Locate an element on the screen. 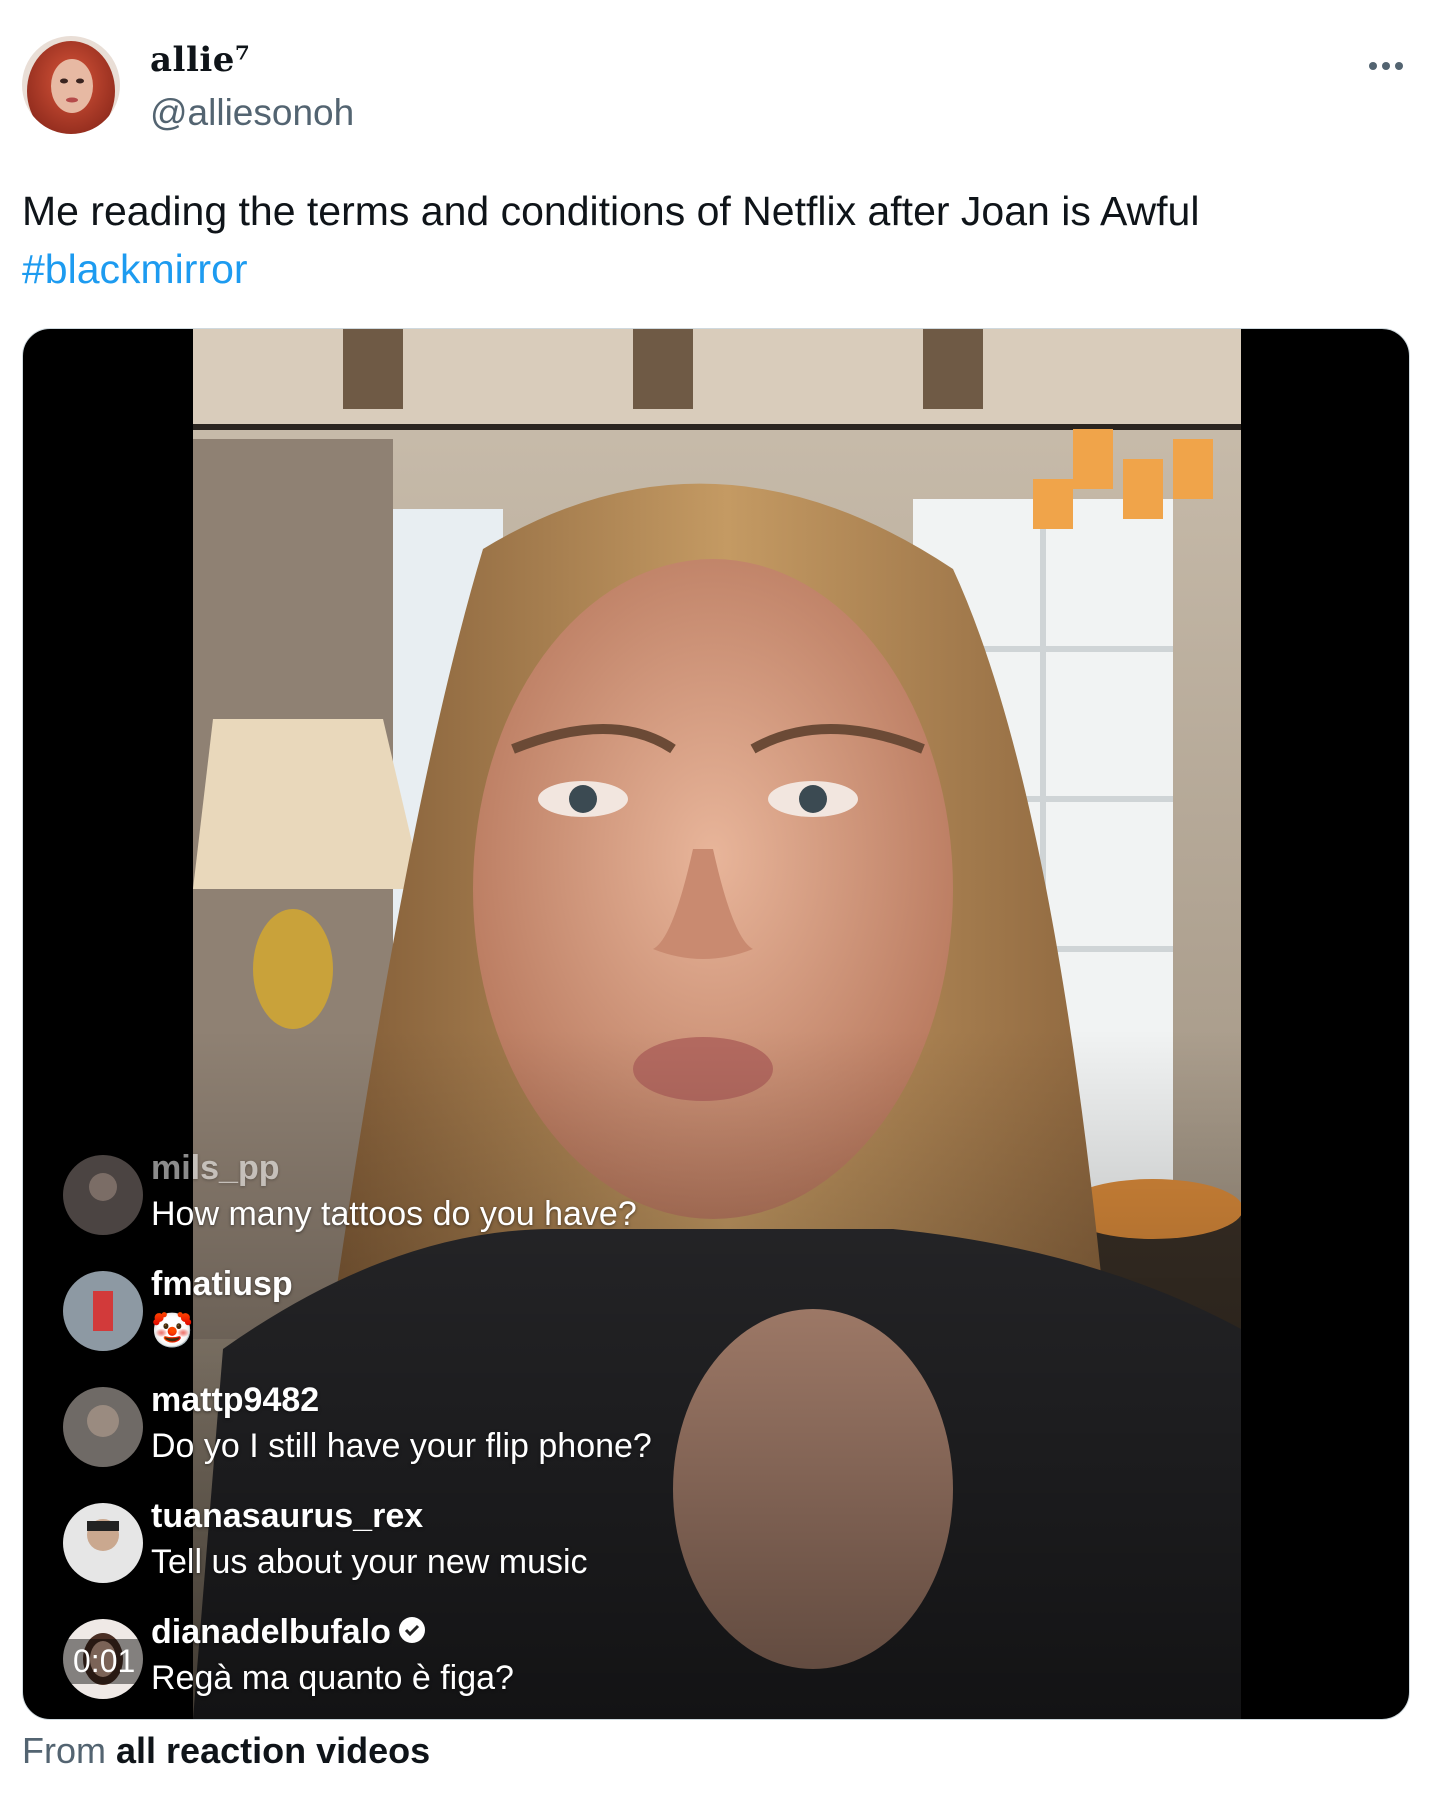  video-timestamp: 0:01 is located at coordinates (104, 1661).